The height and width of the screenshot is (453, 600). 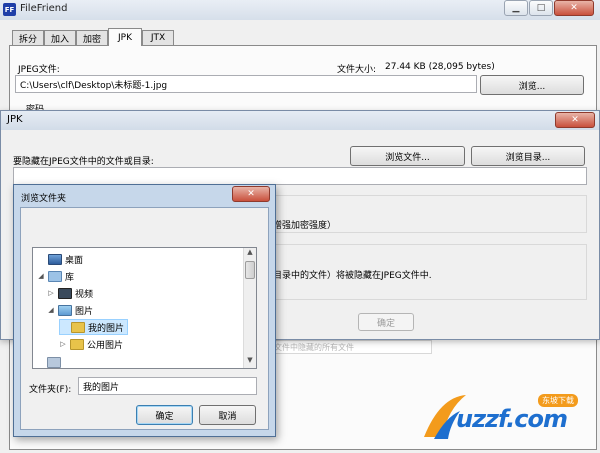 What do you see at coordinates (65, 293) in the screenshot?
I see `video-library-icon` at bounding box center [65, 293].